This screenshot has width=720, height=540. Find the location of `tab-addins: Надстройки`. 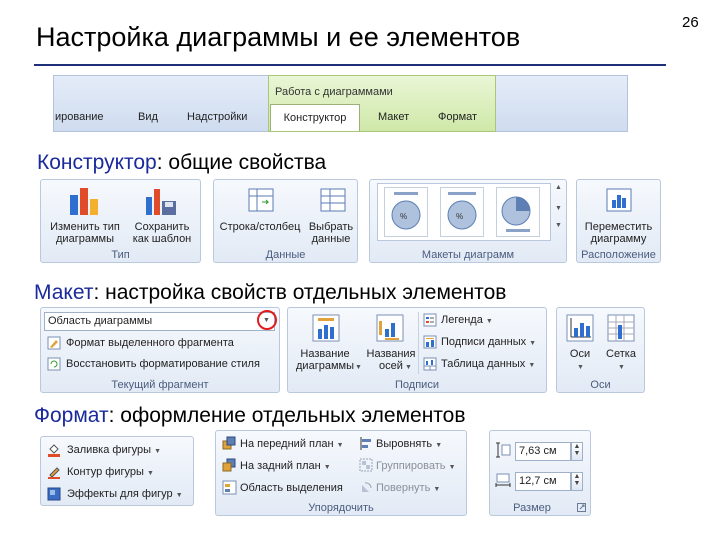

tab-addins: Надстройки is located at coordinates (217, 117).